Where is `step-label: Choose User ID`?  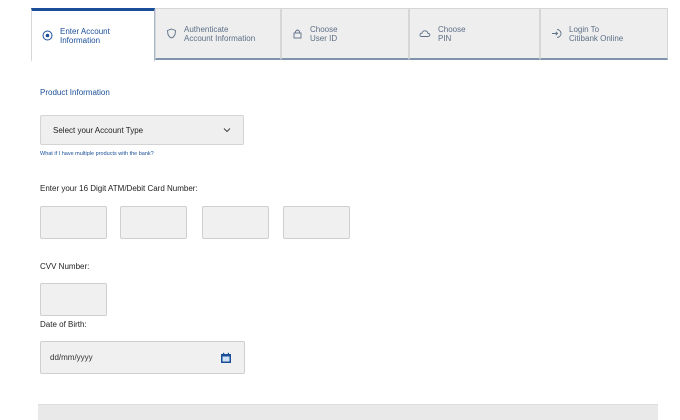 step-label: Choose User ID is located at coordinates (324, 34).